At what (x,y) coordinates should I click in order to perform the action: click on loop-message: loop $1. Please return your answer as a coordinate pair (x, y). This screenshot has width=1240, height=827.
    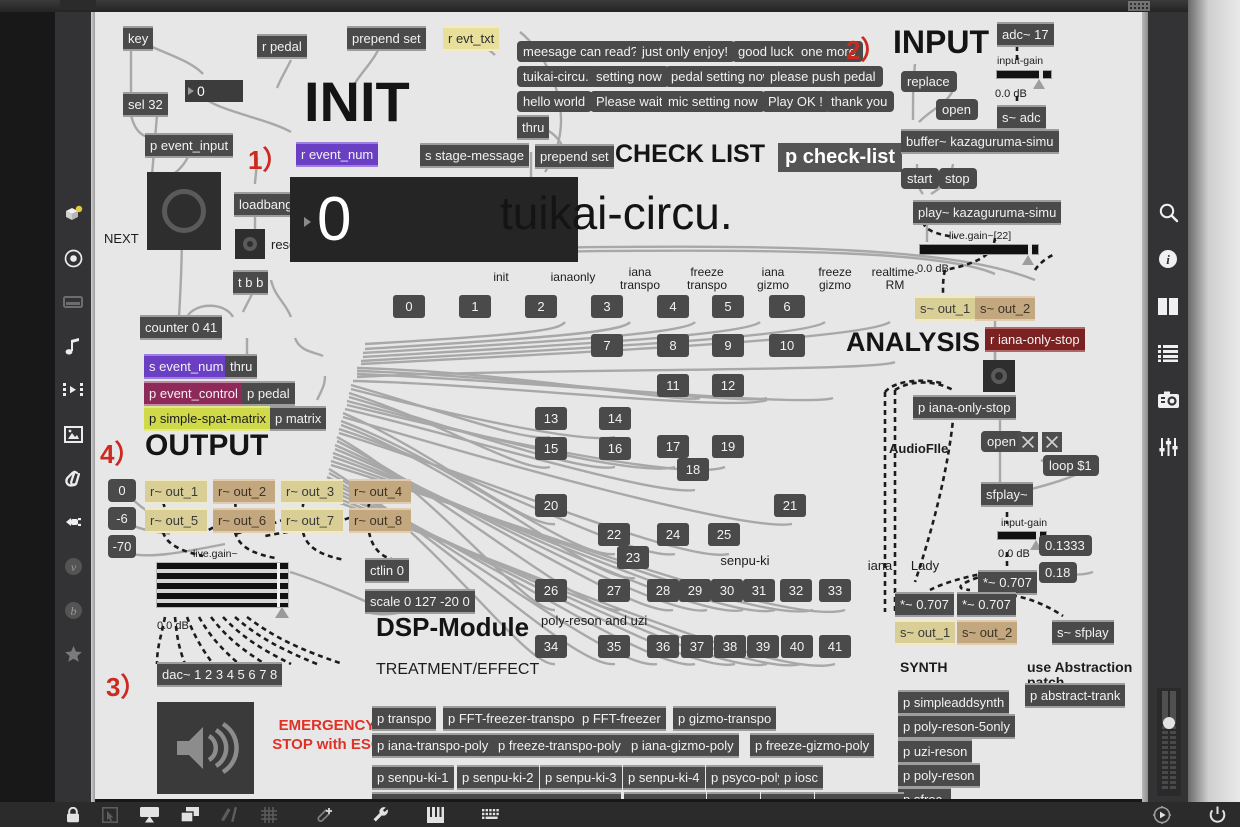
    Looking at the image, I should click on (1071, 465).